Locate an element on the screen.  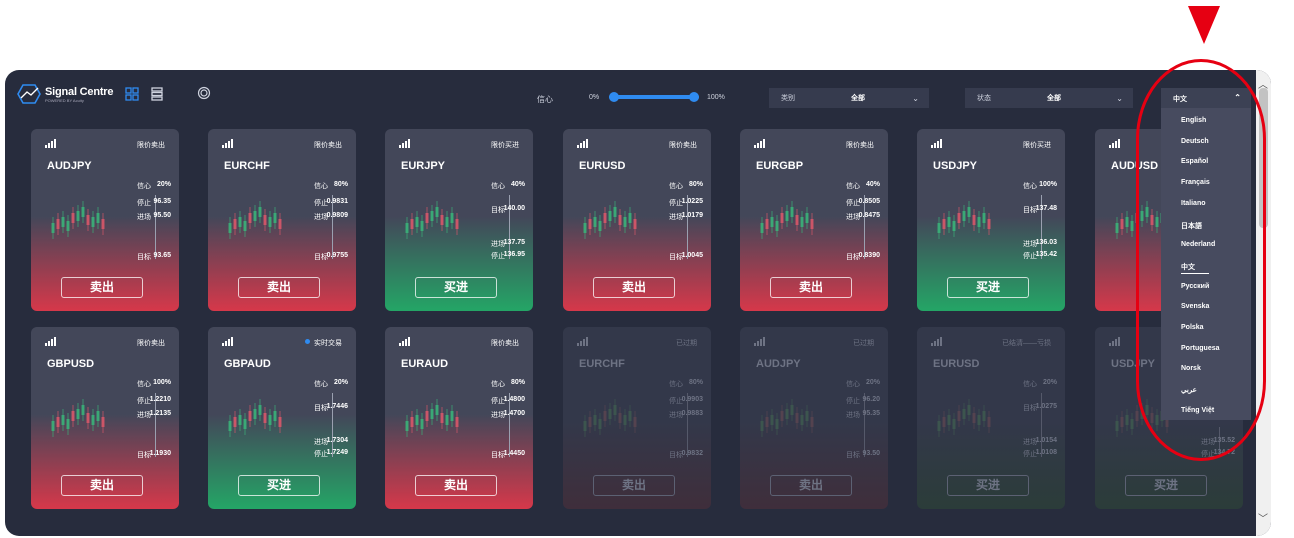
target-value: 1.0275 is located at coordinates (1046, 406).